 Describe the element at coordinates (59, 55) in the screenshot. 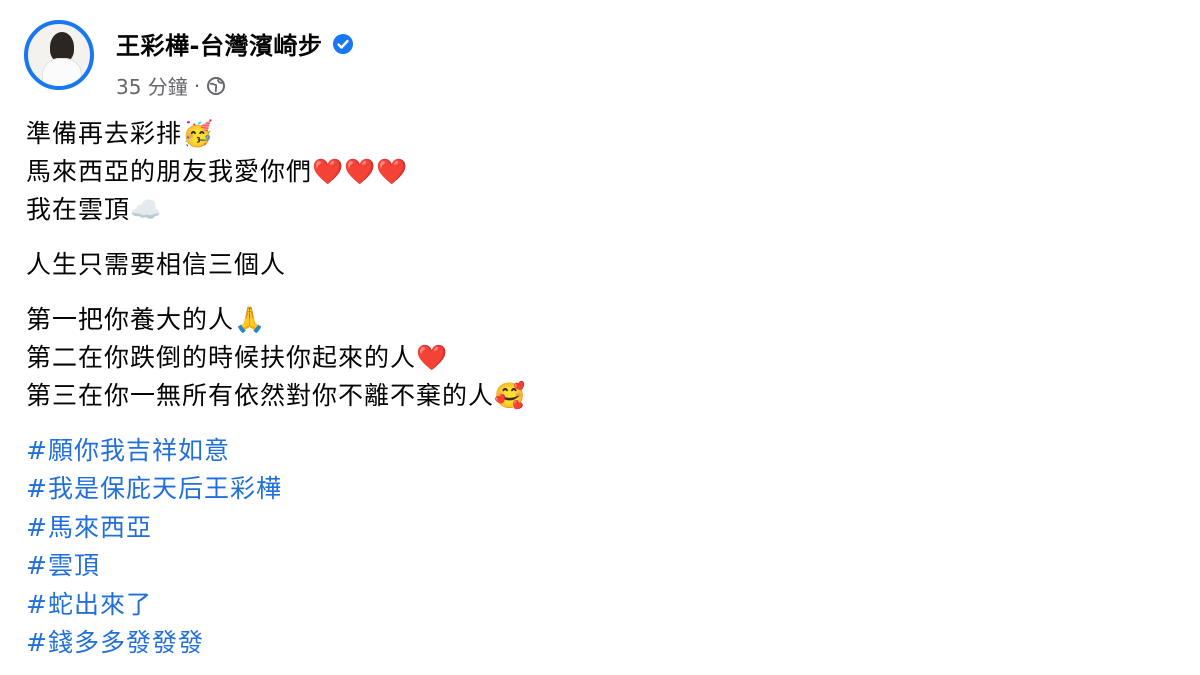

I see `author-avatar` at that location.